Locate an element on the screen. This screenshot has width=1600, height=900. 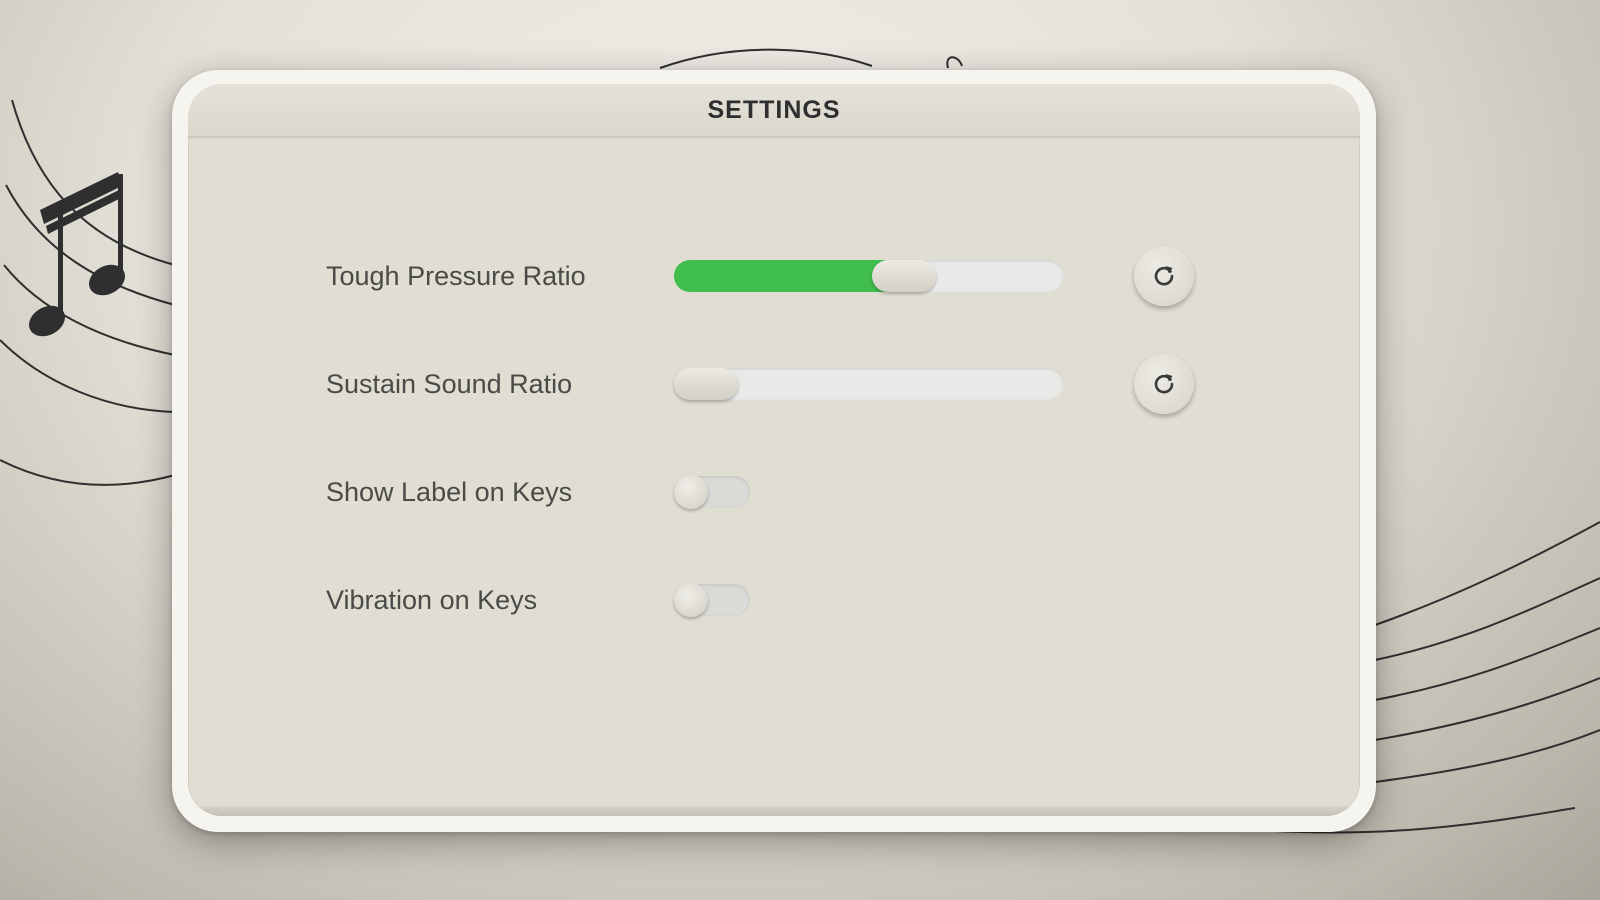
show-label-on-keys-toggle-knob is located at coordinates (691, 492).